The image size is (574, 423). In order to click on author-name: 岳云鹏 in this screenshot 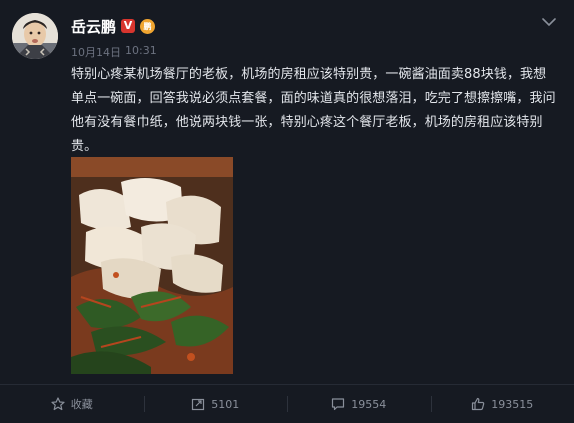, I will do `click(93, 26)`.